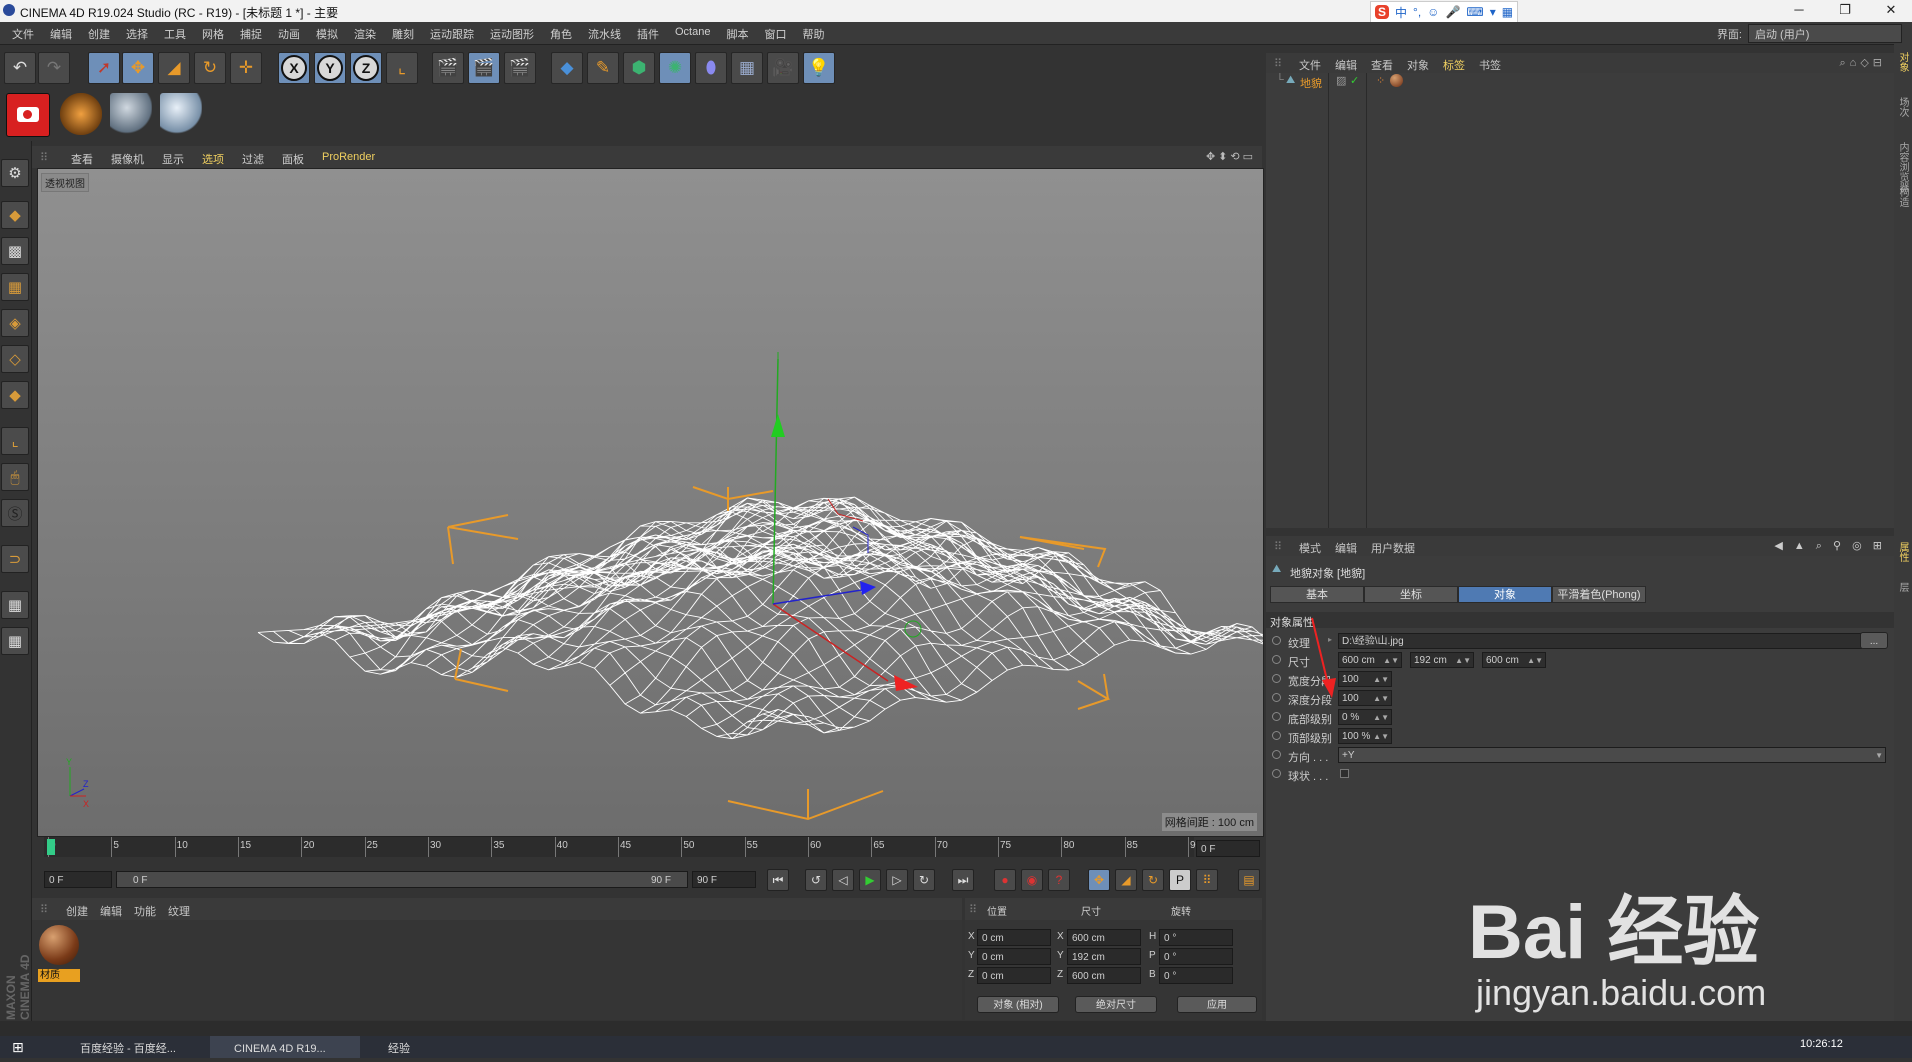 The width and height of the screenshot is (1912, 1062). What do you see at coordinates (1599, 594) in the screenshot?
I see `tab-phong: 平滑着色(Phong)` at bounding box center [1599, 594].